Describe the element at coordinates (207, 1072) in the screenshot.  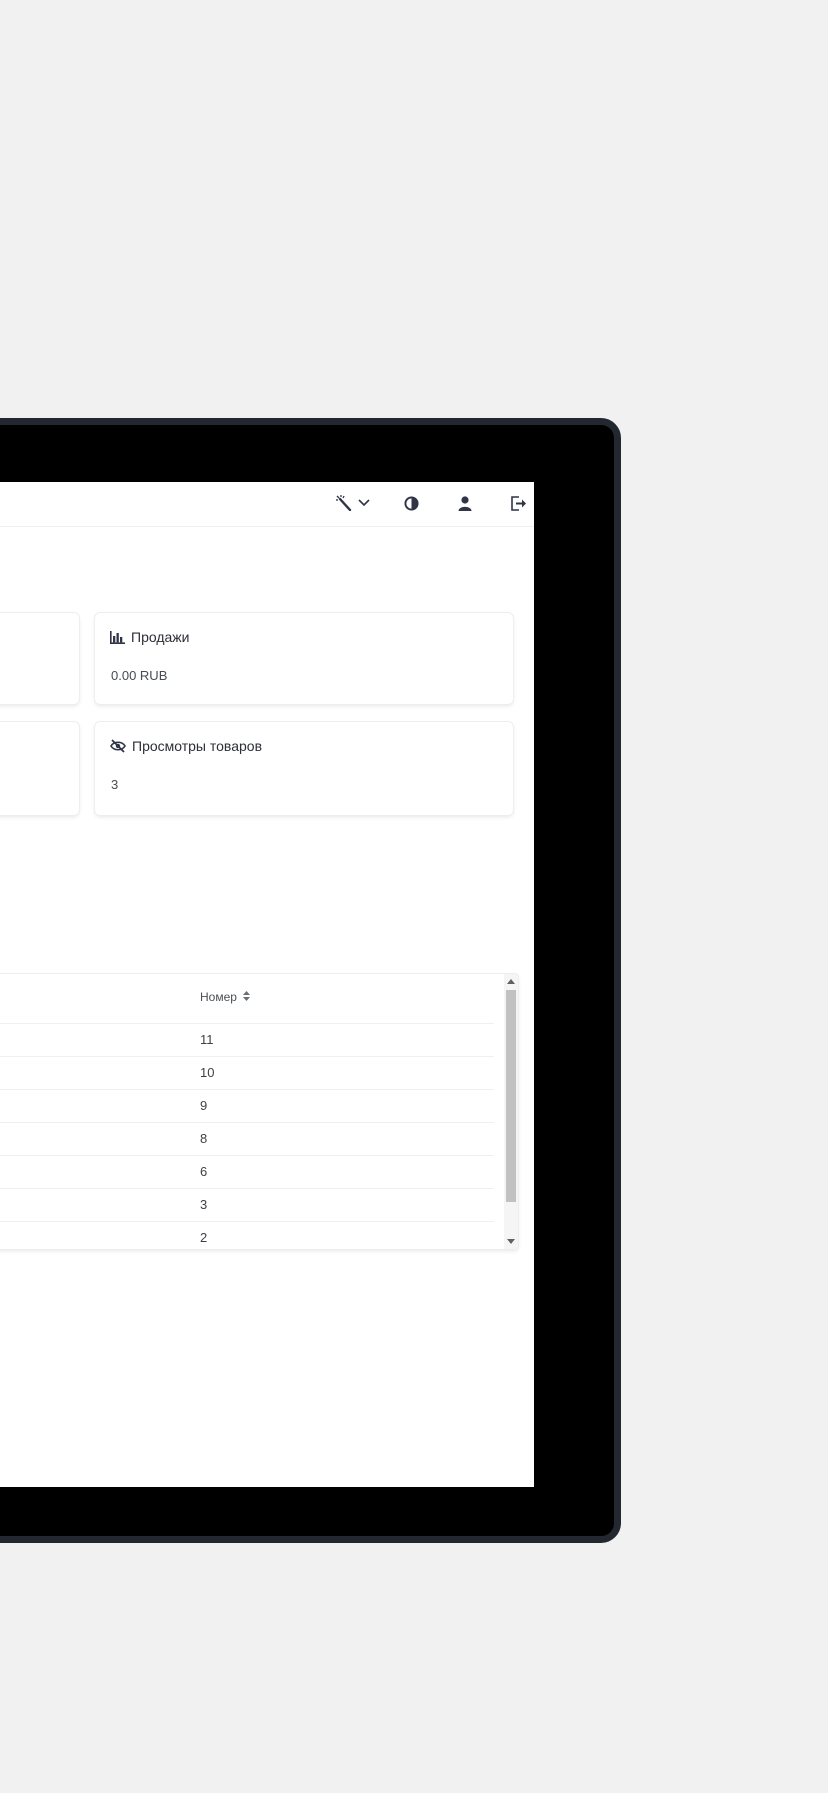
I see `row-number: 10` at that location.